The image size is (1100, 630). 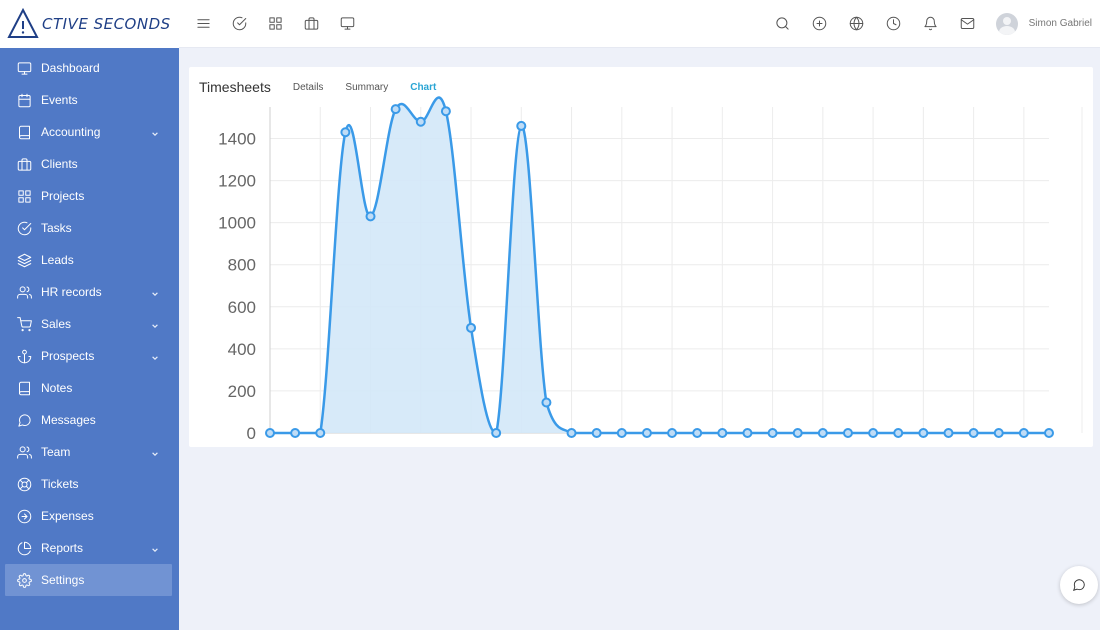 I want to click on chat-button, so click(x=1079, y=585).